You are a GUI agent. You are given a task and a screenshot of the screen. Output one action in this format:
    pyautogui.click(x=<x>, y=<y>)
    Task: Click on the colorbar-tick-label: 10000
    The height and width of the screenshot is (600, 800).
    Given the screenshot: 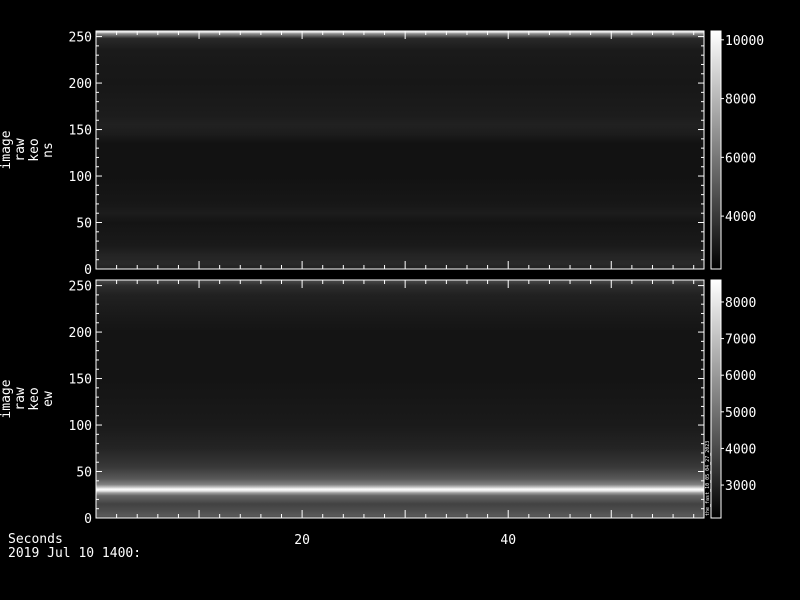 What is the action you would take?
    pyautogui.click(x=744, y=41)
    